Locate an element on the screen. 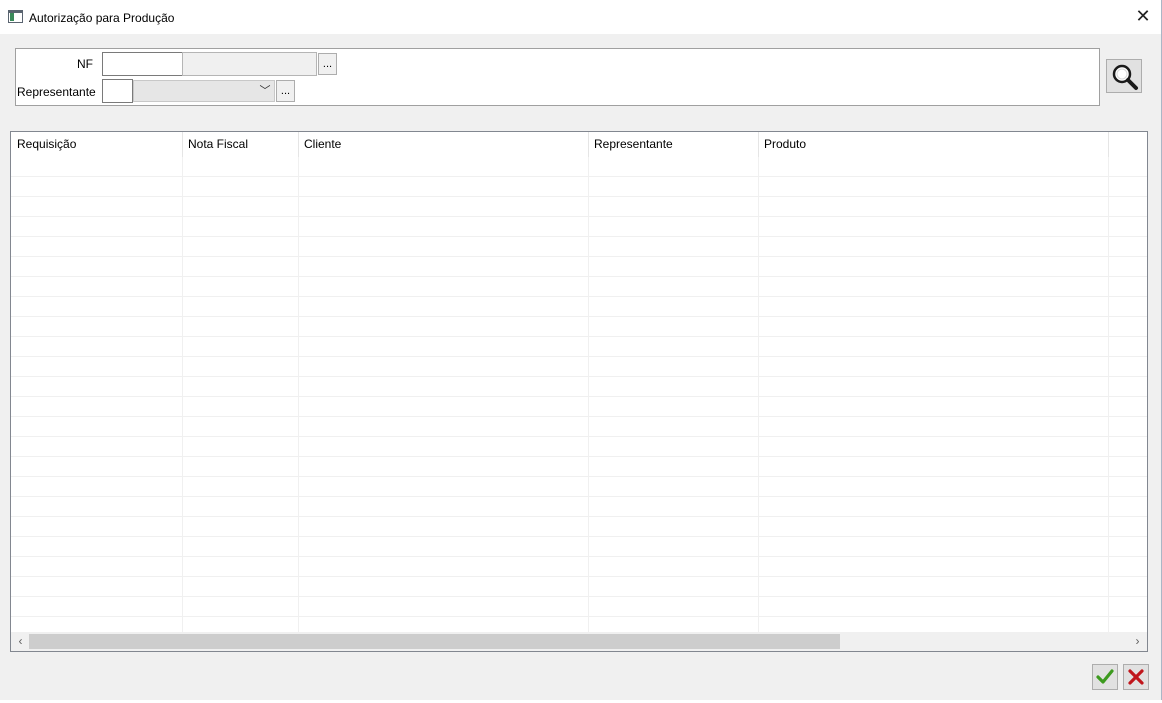 The image size is (1162, 703). confirm-button is located at coordinates (1105, 677).